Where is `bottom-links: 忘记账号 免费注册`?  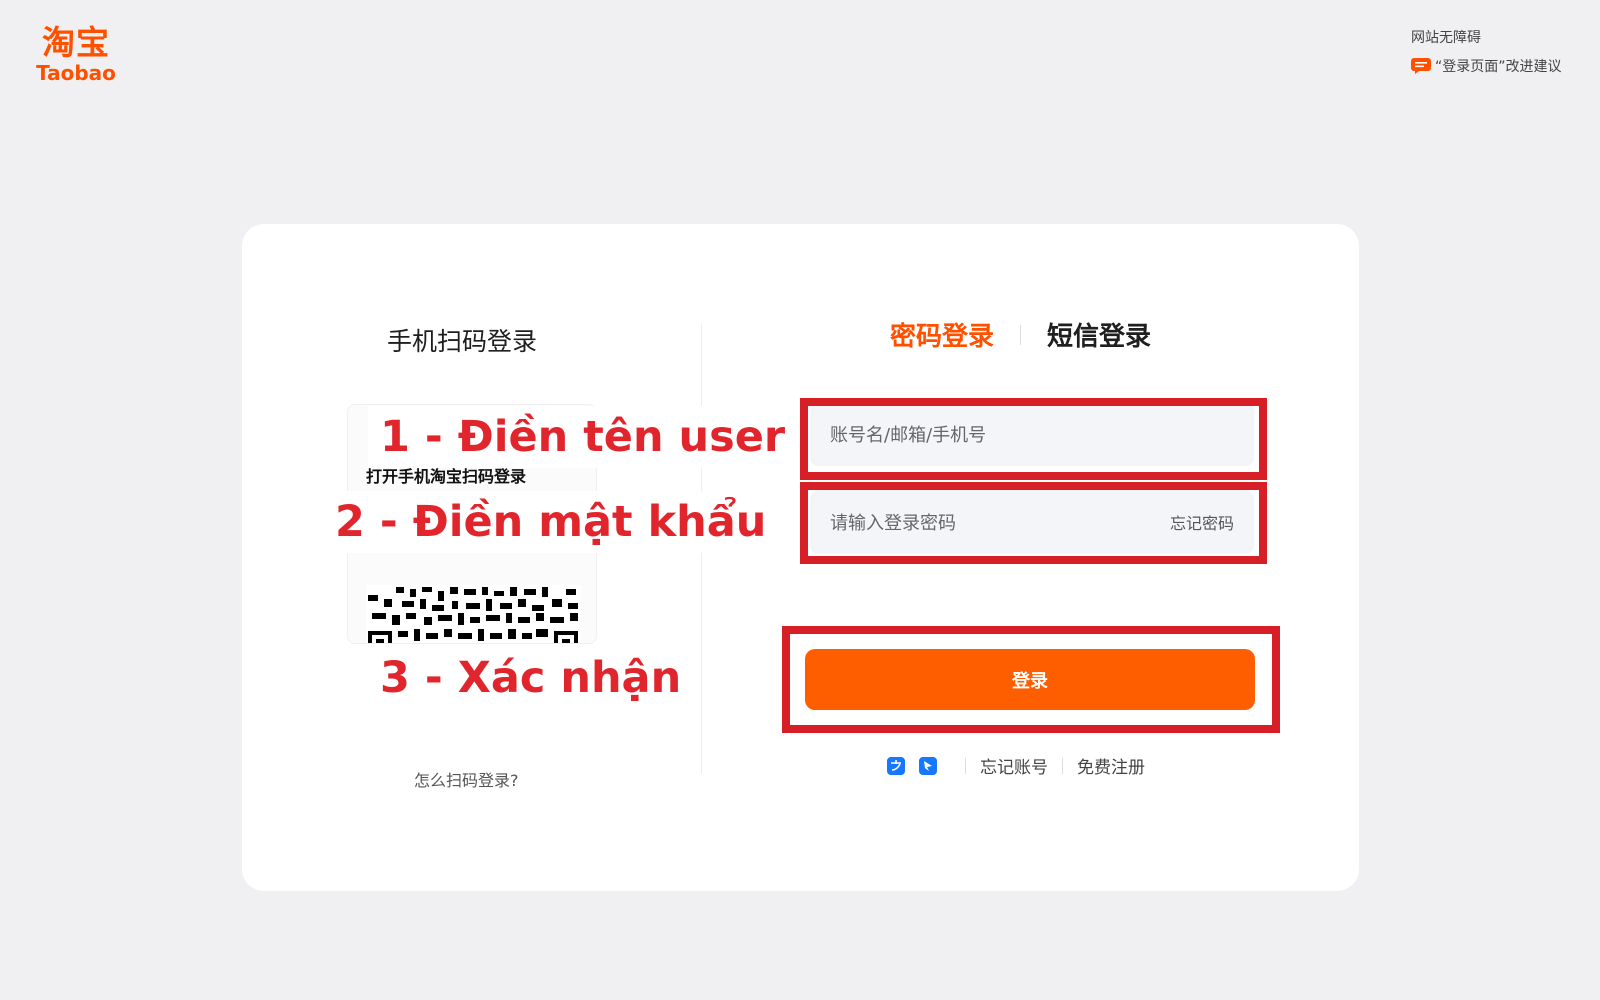
bottom-links: 忘记账号 免费注册 is located at coordinates (1016, 765).